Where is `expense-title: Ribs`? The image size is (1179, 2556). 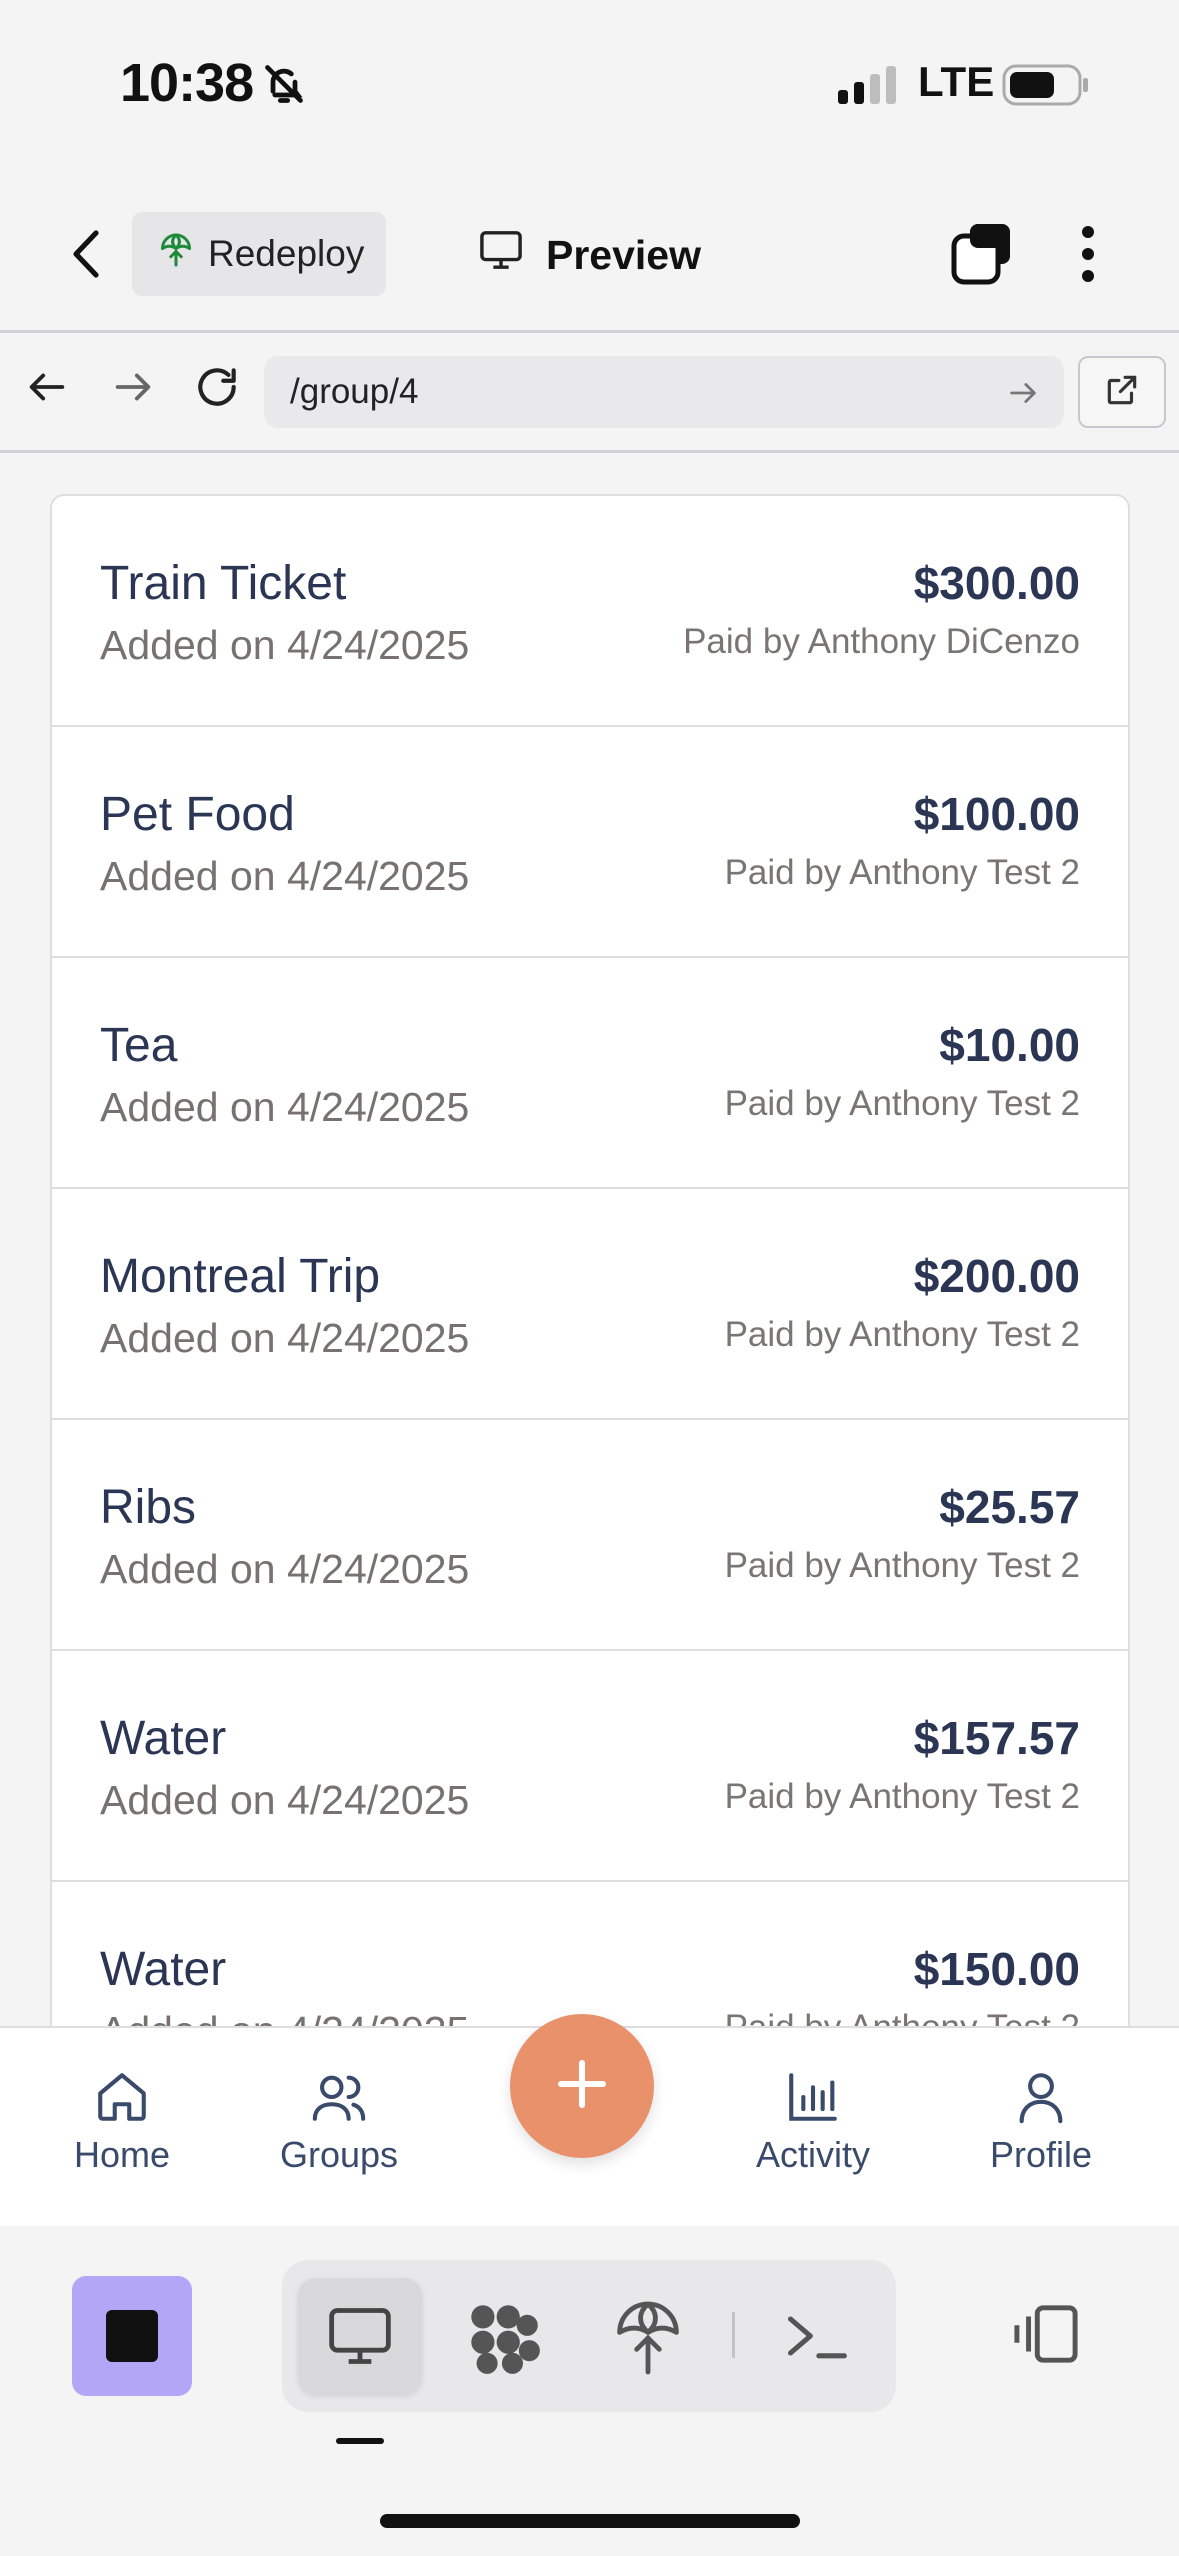
expense-title: Ribs is located at coordinates (148, 1507).